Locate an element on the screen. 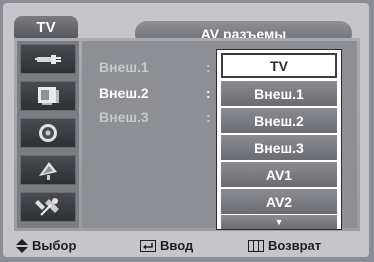  plug-icon is located at coordinates (47, 59).